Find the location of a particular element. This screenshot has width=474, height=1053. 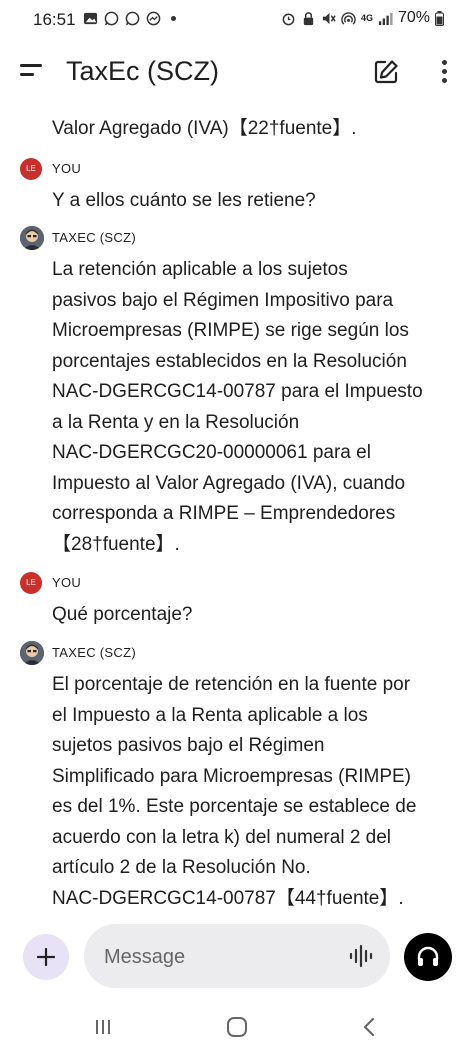

back-icon is located at coordinates (369, 1027).